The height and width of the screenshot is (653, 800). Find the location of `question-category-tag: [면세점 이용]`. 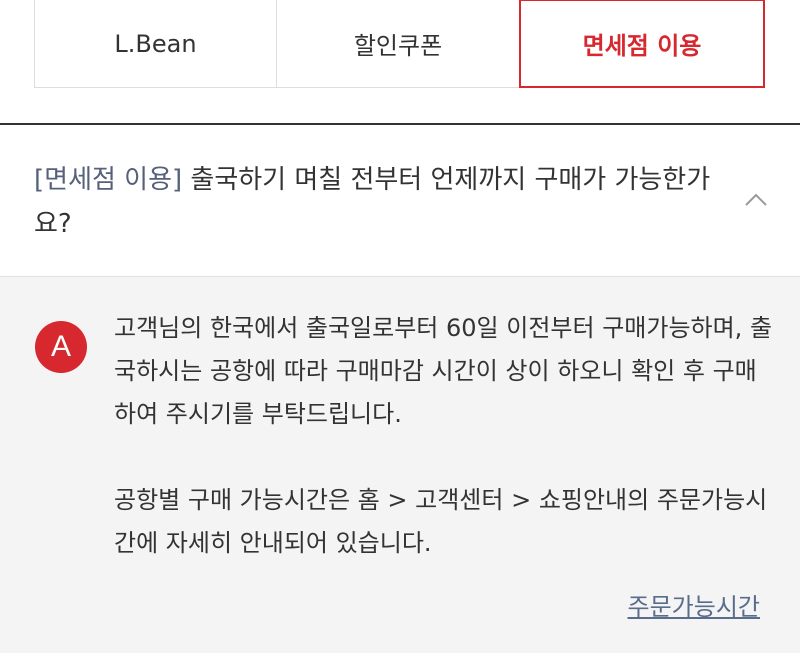

question-category-tag: [면세점 이용] is located at coordinates (108, 180).